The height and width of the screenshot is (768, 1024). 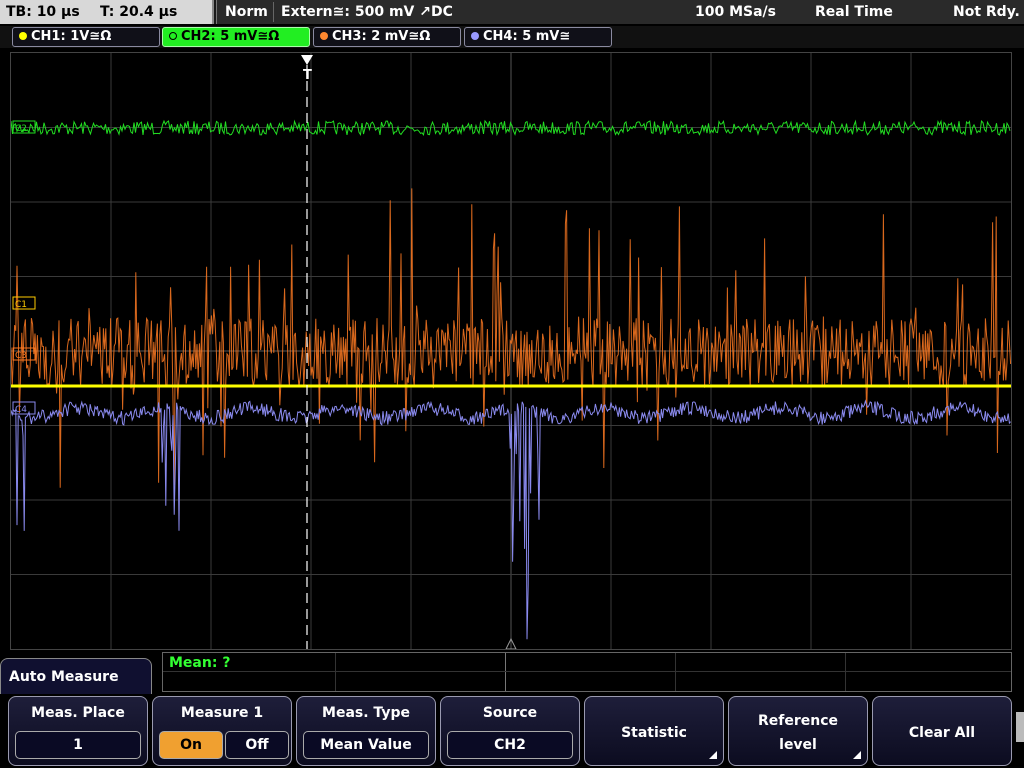 I want to click on sample-rate: 100 MSa/s, so click(x=736, y=12).